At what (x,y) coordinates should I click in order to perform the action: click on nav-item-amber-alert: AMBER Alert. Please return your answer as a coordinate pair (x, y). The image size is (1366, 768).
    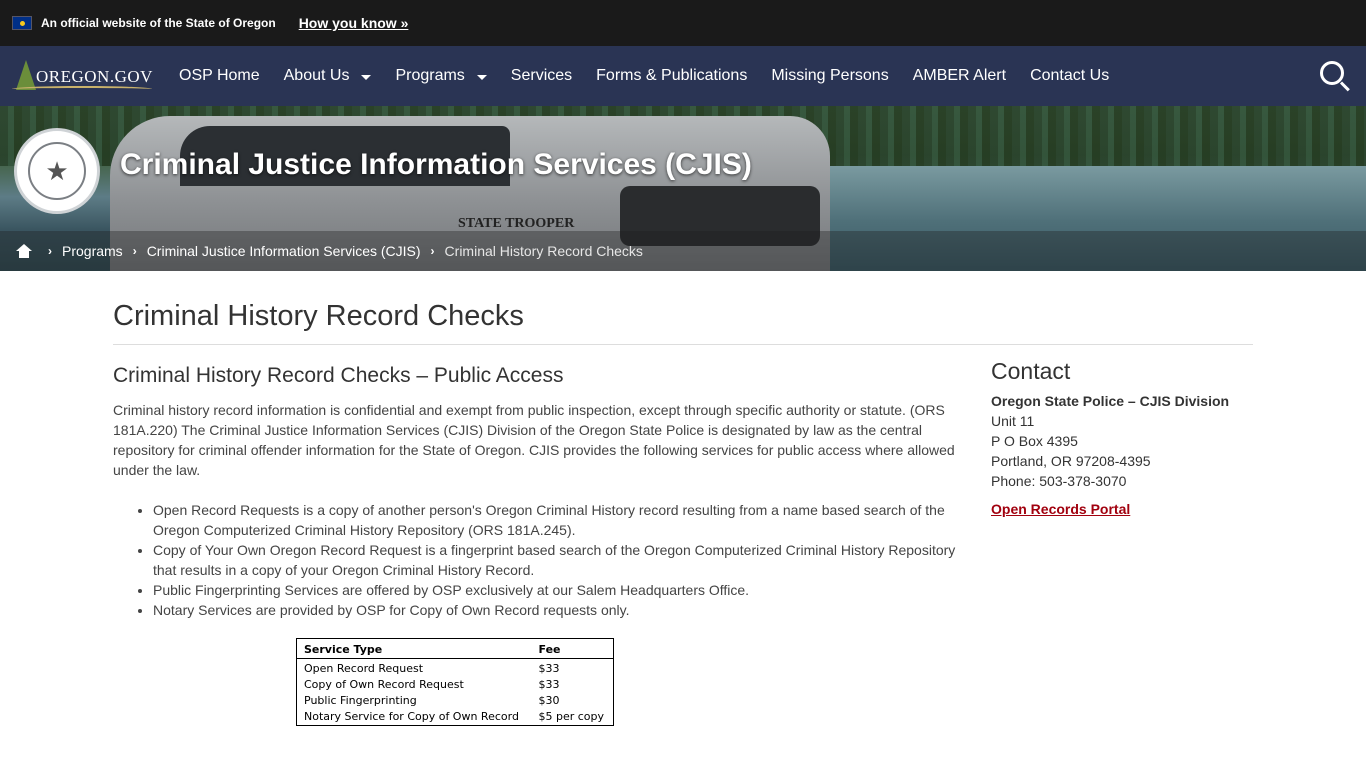
    Looking at the image, I should click on (959, 76).